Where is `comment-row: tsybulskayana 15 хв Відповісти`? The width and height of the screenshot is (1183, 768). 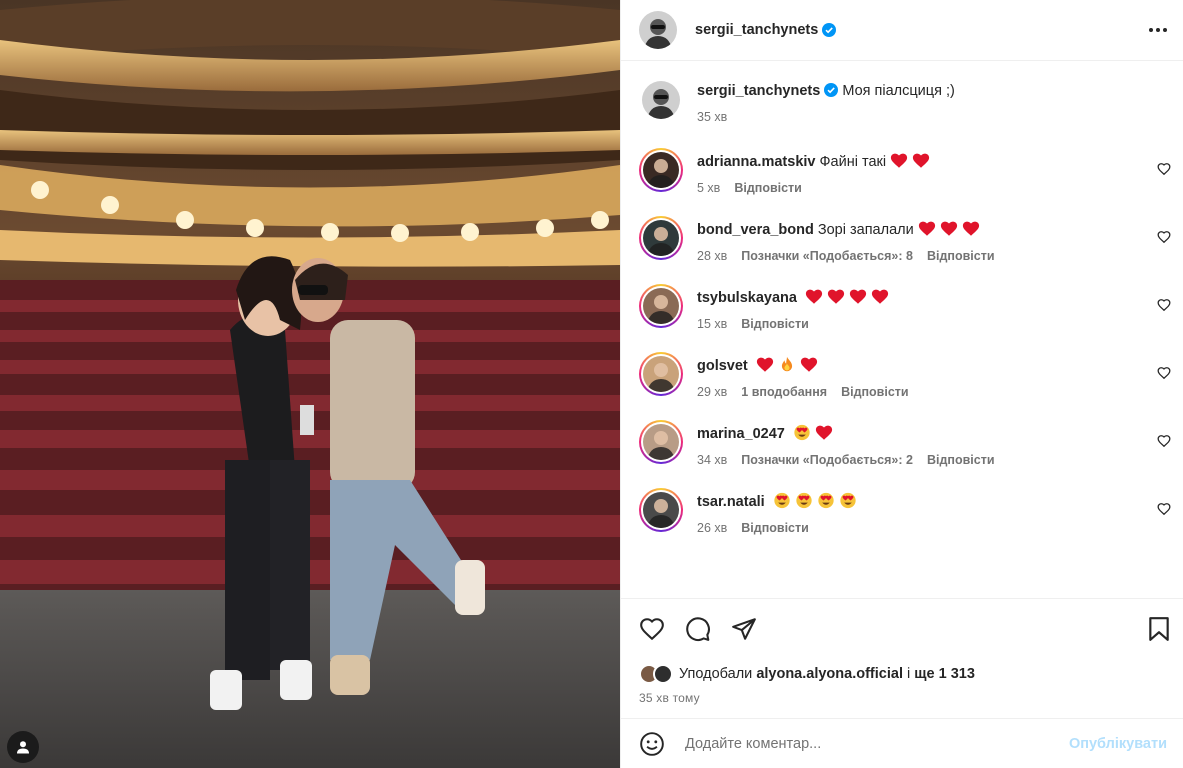 comment-row: tsybulskayana 15 хв Відповісти is located at coordinates (906, 307).